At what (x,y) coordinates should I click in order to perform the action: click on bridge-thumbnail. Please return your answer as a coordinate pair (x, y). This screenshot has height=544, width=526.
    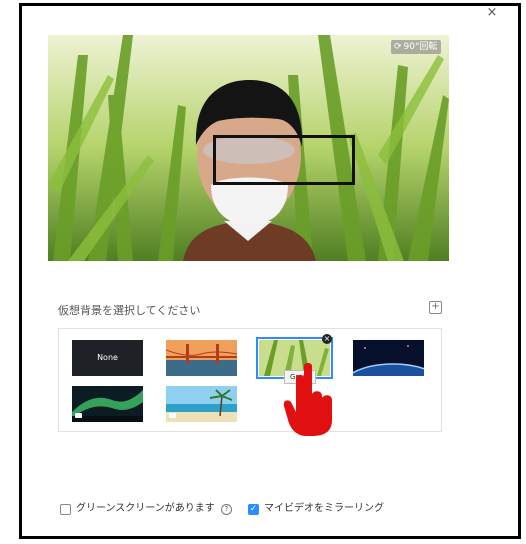
    Looking at the image, I should click on (201, 358).